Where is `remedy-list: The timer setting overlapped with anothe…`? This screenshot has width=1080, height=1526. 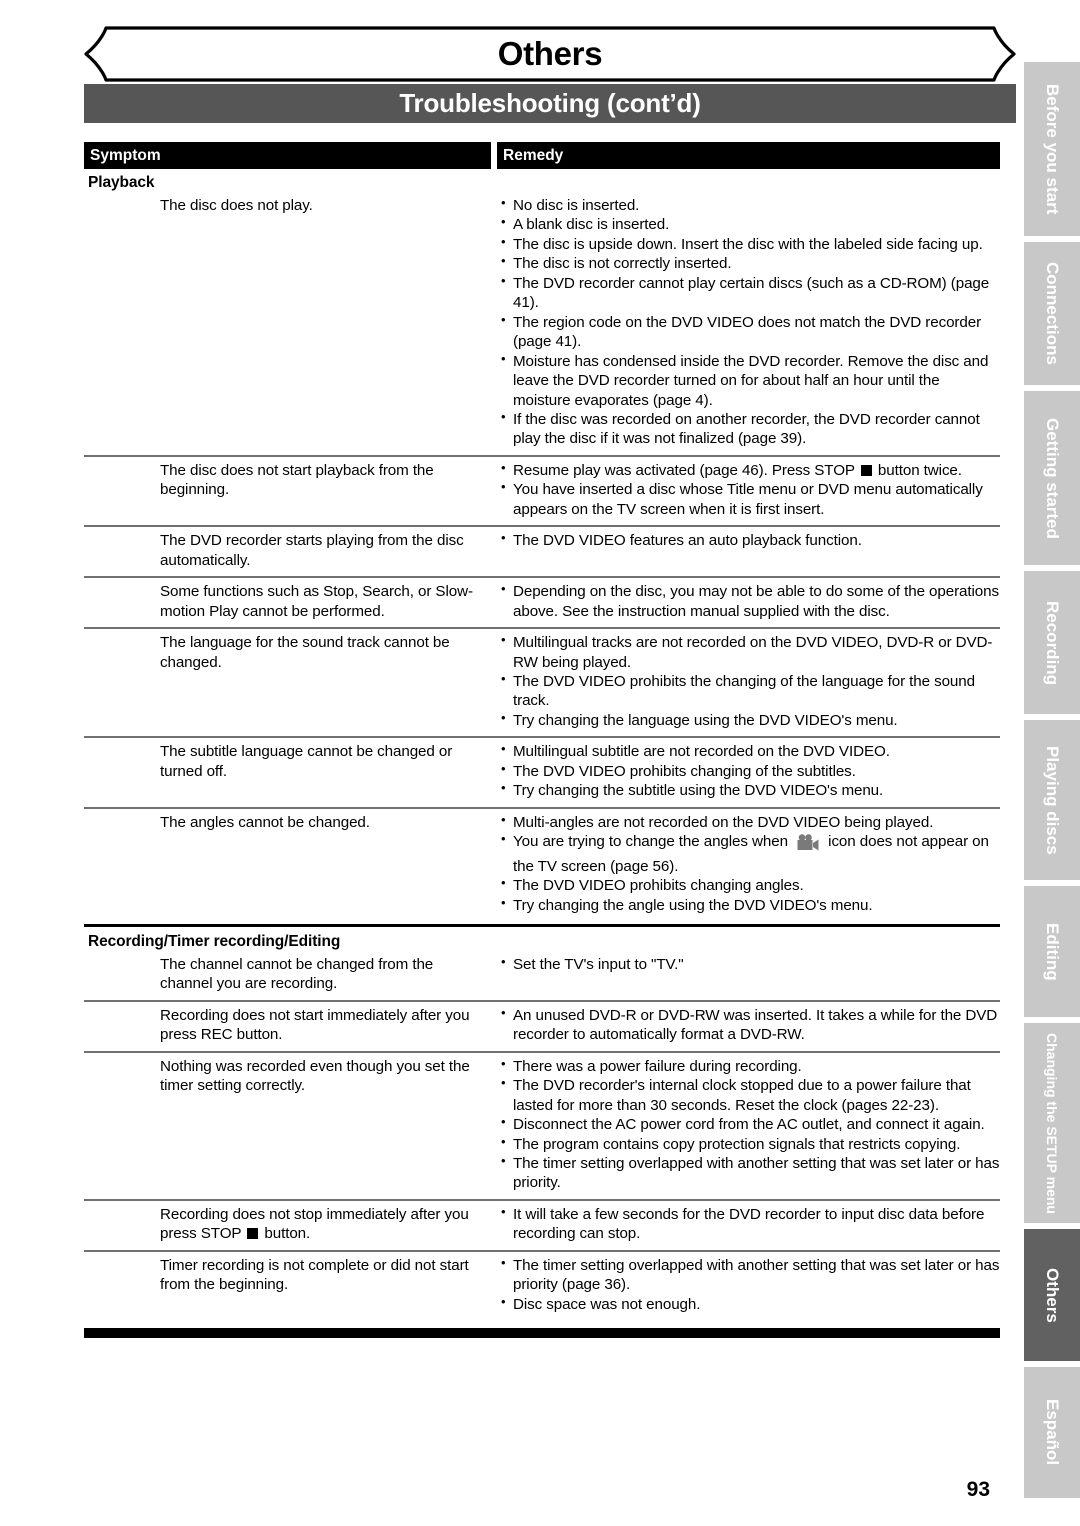
remedy-list: The timer setting overlapped with anothe… is located at coordinates (750, 1284).